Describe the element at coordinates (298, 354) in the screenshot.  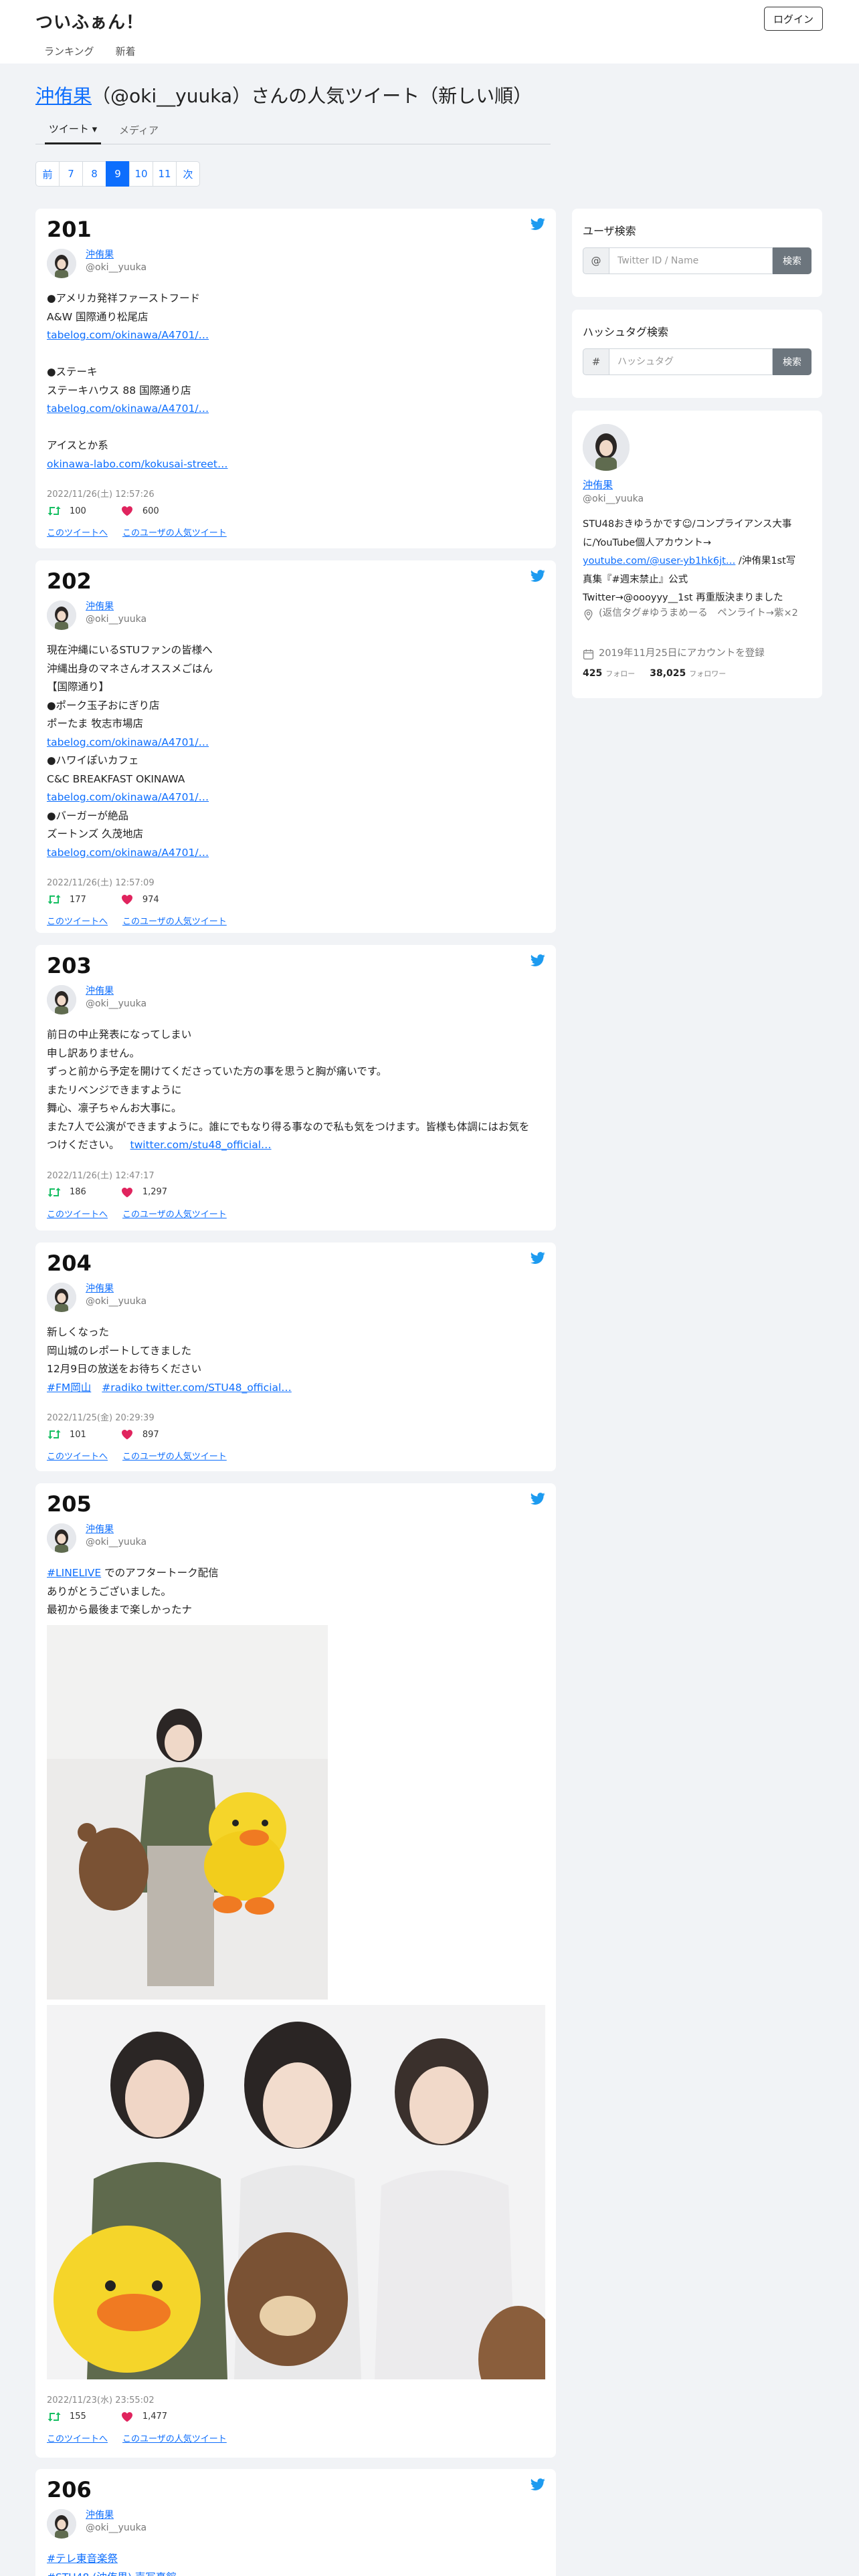
I see `tweet-text-line` at that location.